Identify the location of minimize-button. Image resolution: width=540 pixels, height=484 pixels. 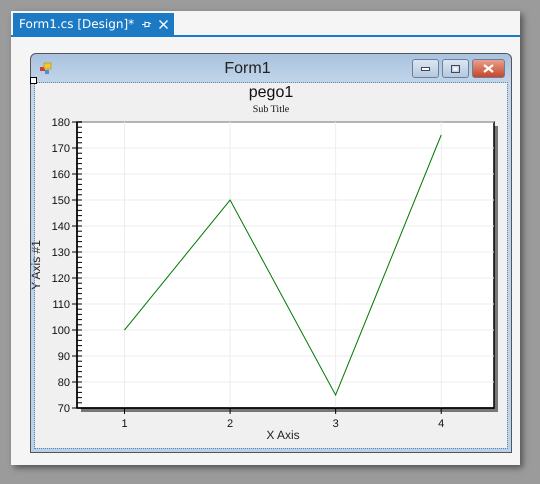
(425, 68).